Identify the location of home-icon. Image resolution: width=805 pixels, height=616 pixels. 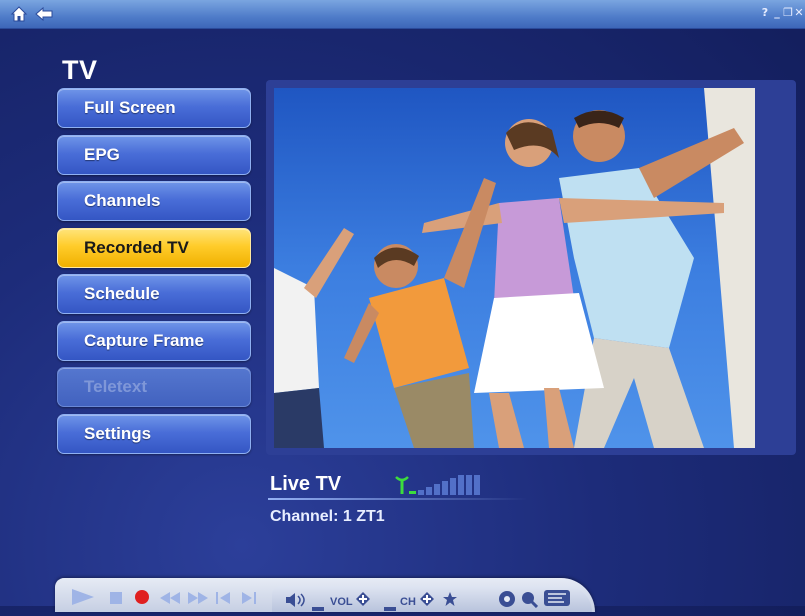
(19, 14).